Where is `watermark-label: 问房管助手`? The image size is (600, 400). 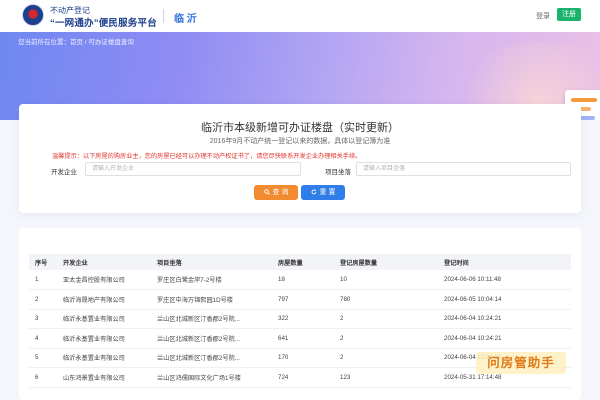
watermark-label: 问房管助手 is located at coordinates (521, 363).